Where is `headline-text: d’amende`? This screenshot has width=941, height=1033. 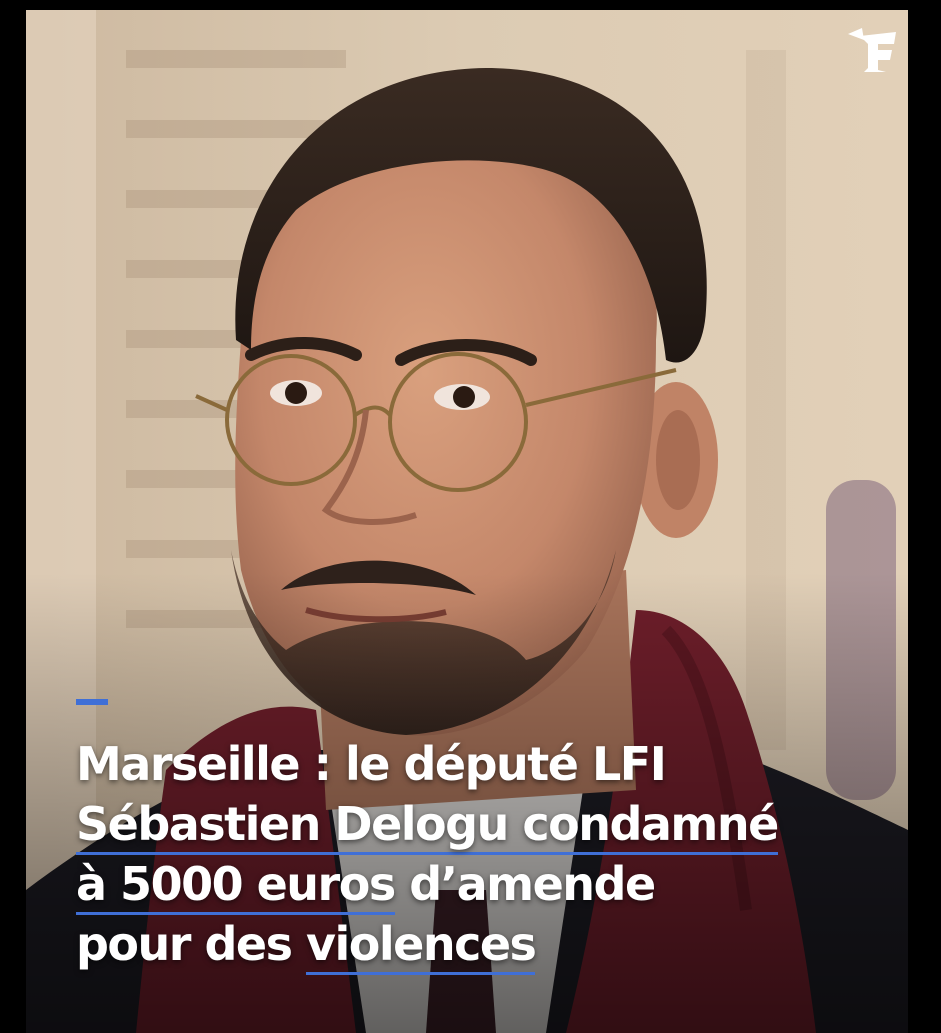 headline-text: d’amende is located at coordinates (525, 884).